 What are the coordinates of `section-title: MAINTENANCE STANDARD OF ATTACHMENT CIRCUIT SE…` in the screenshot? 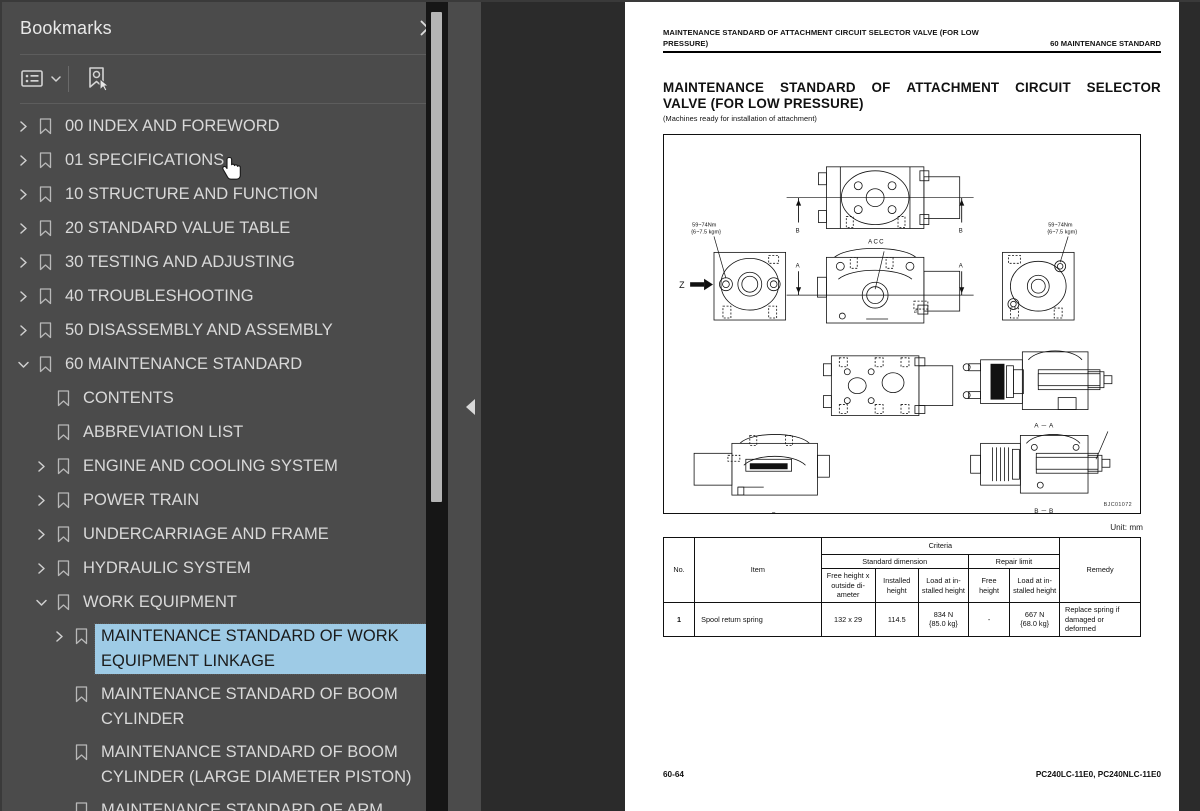 It's located at (912, 101).